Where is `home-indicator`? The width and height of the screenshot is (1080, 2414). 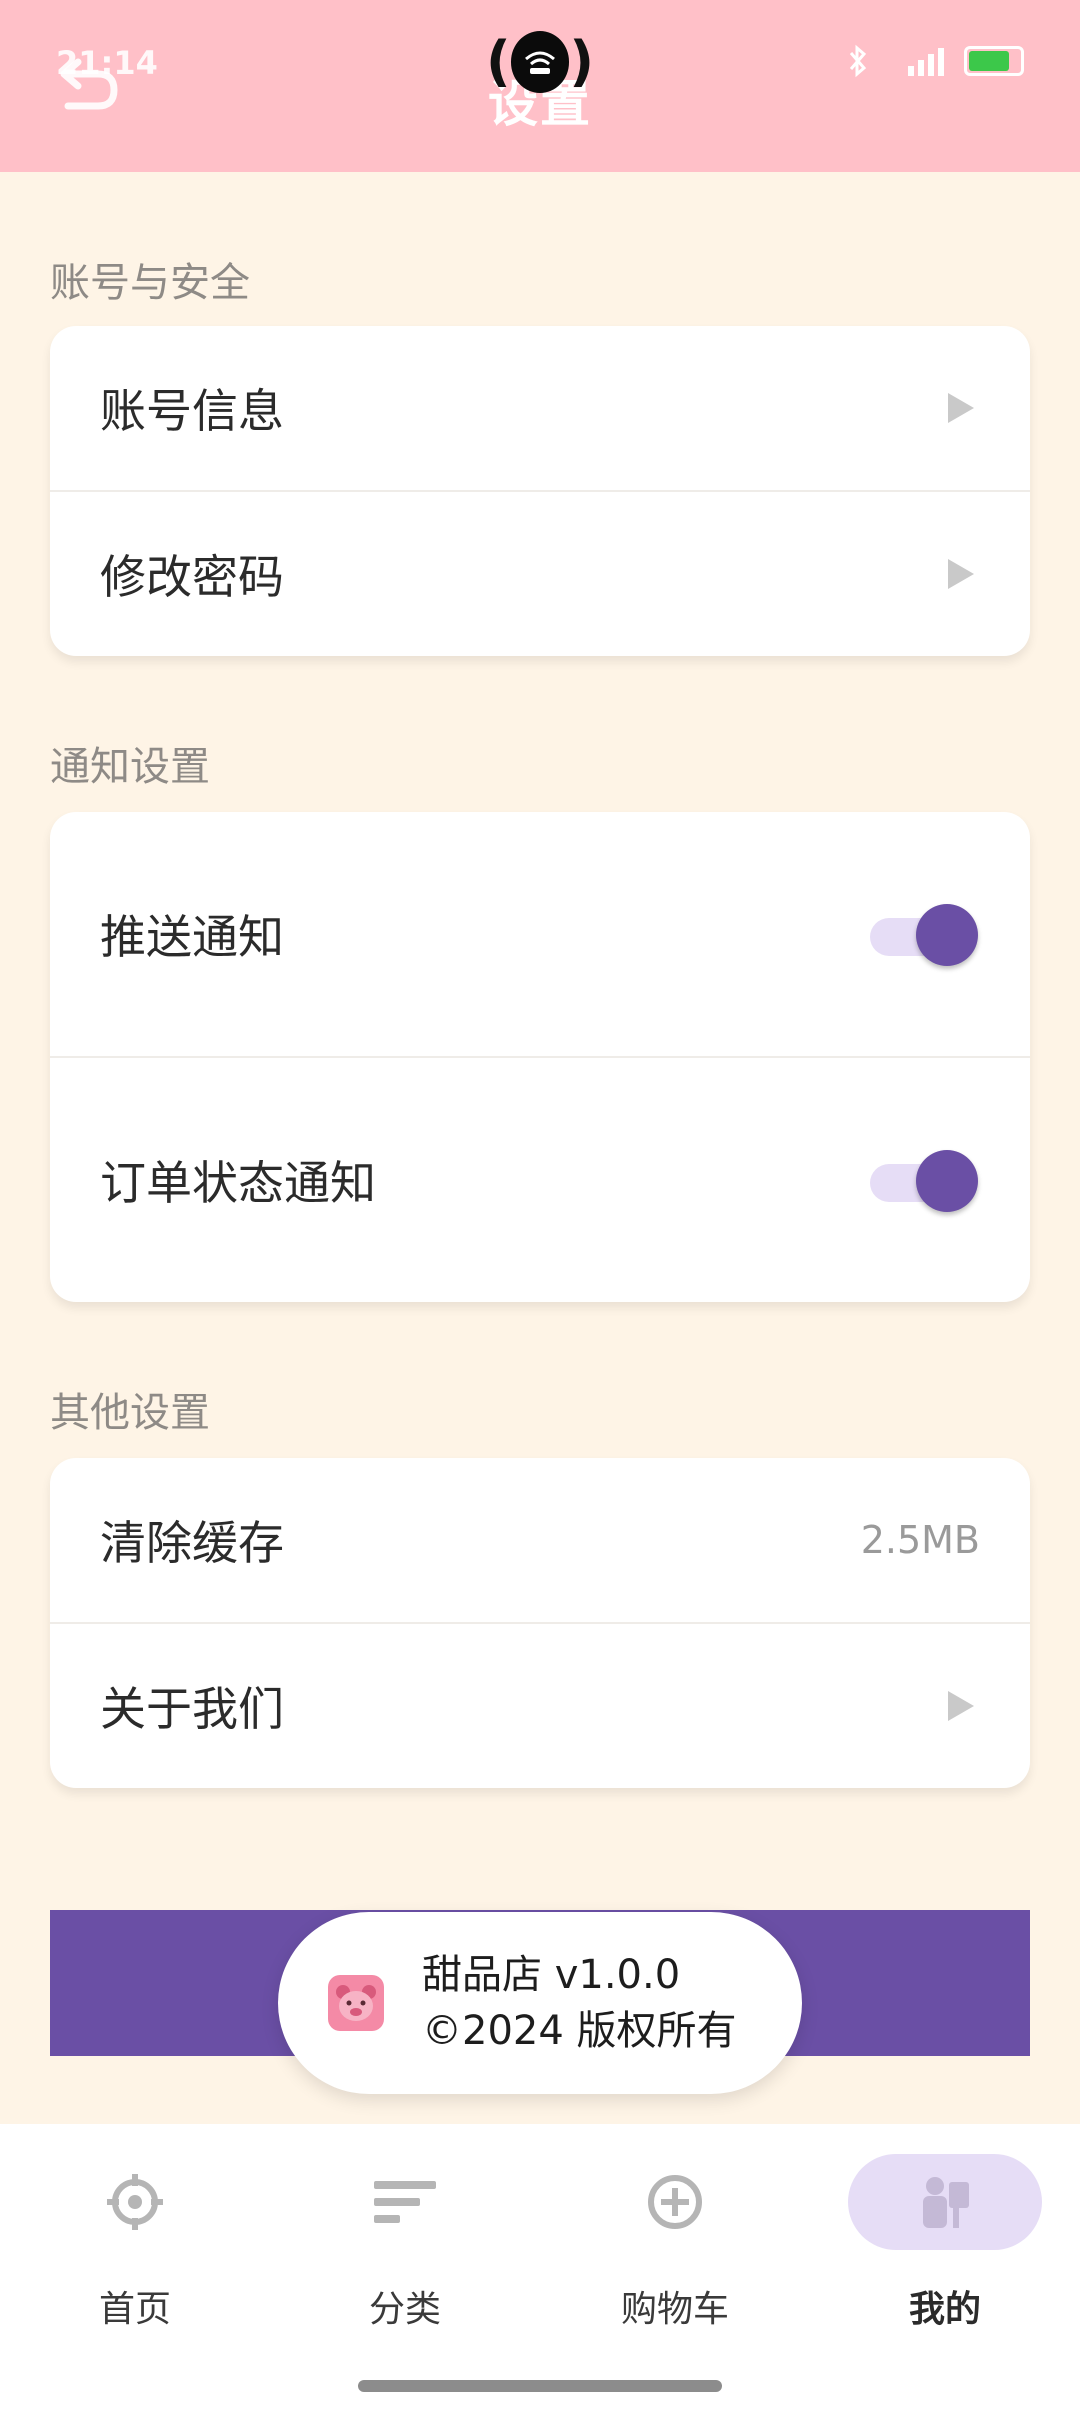
home-indicator is located at coordinates (540, 2386).